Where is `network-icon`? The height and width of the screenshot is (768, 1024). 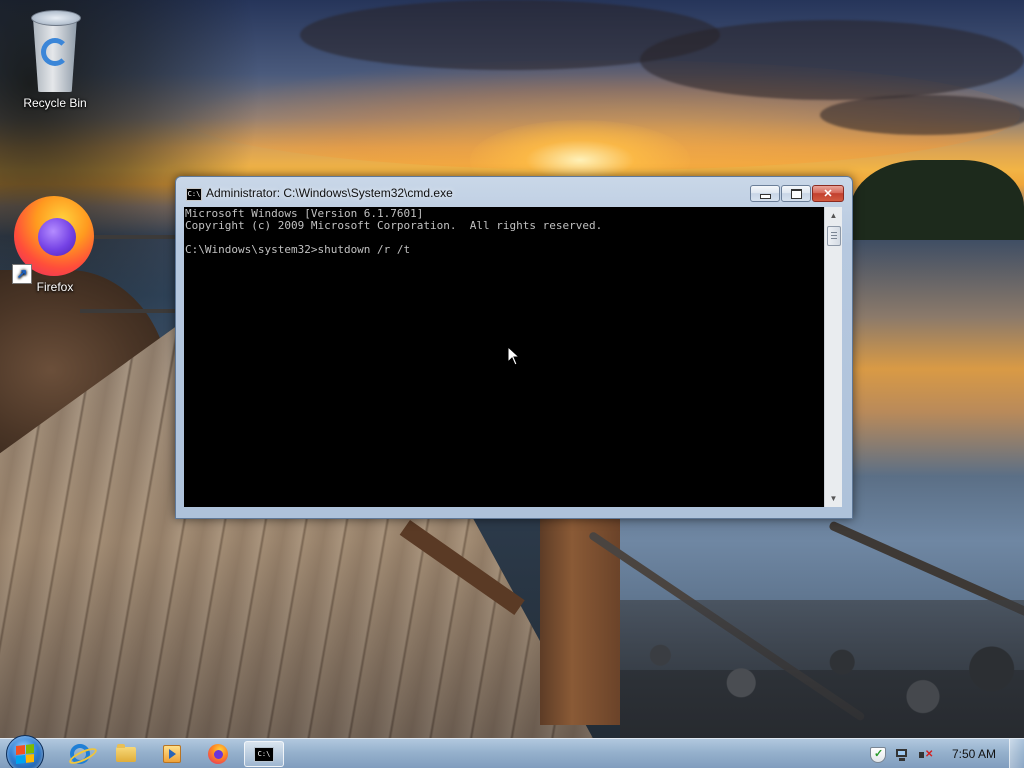 network-icon is located at coordinates (902, 755).